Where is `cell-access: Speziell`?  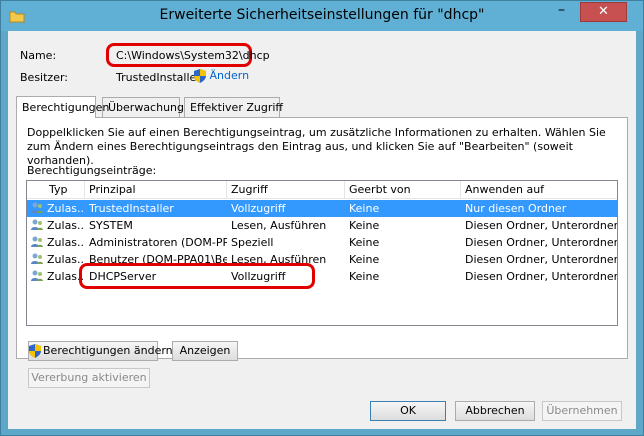
cell-access: Speziell is located at coordinates (252, 242).